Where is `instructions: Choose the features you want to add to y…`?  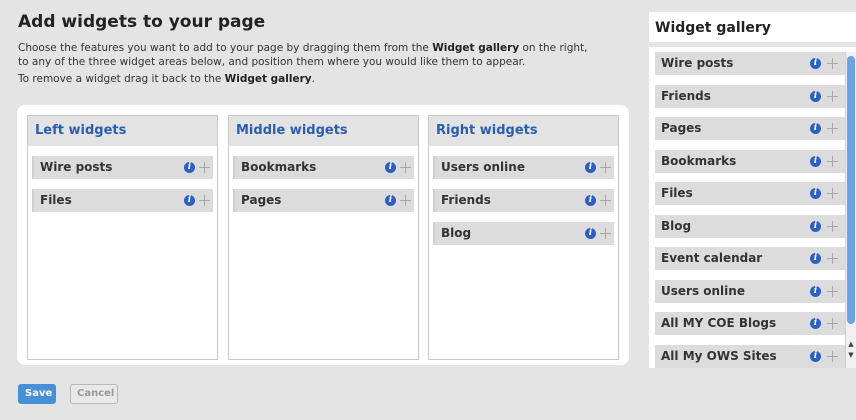 instructions: Choose the features you want to add to y… is located at coordinates (330, 65).